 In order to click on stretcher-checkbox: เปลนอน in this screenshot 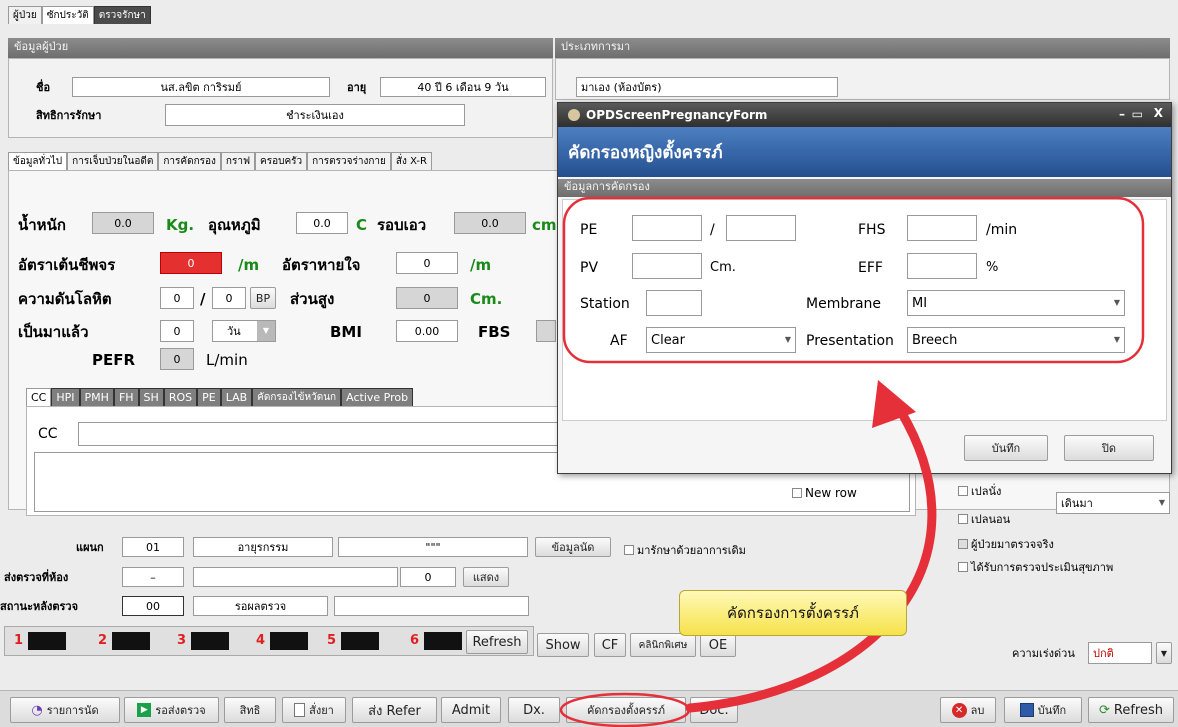, I will do `click(984, 519)`.